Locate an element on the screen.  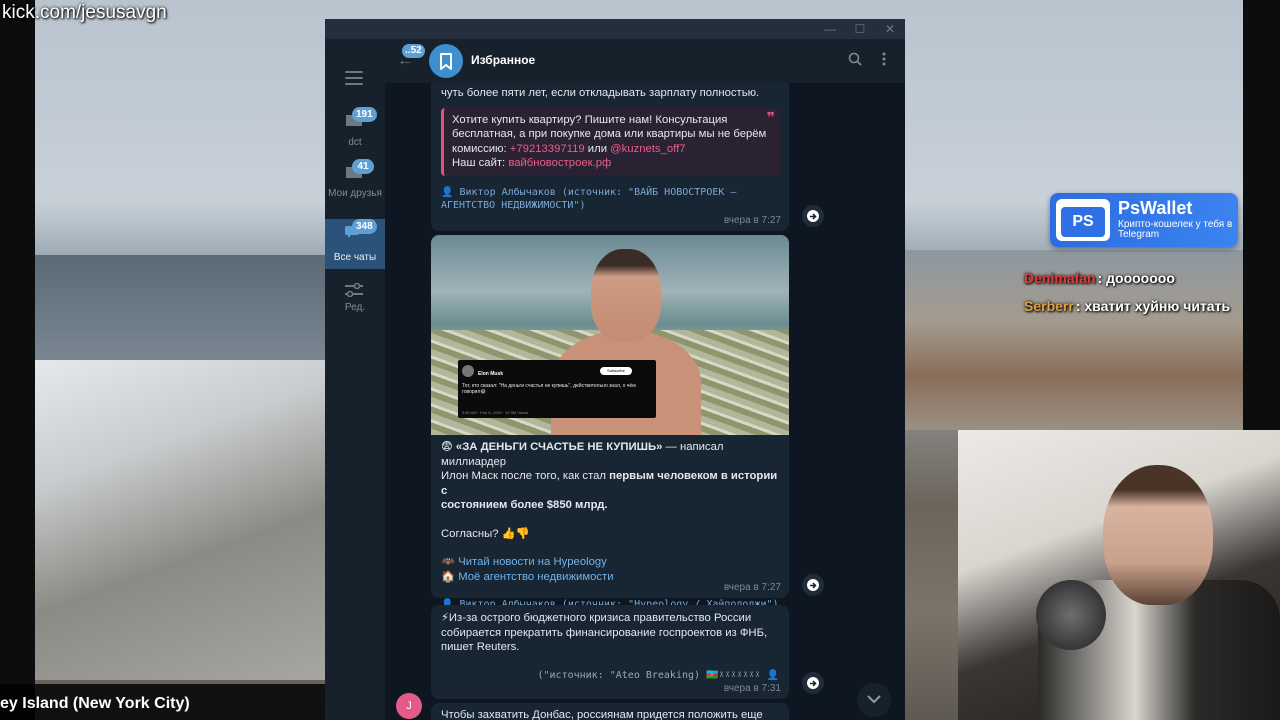
background-snowy-park is located at coordinates (180, 520).